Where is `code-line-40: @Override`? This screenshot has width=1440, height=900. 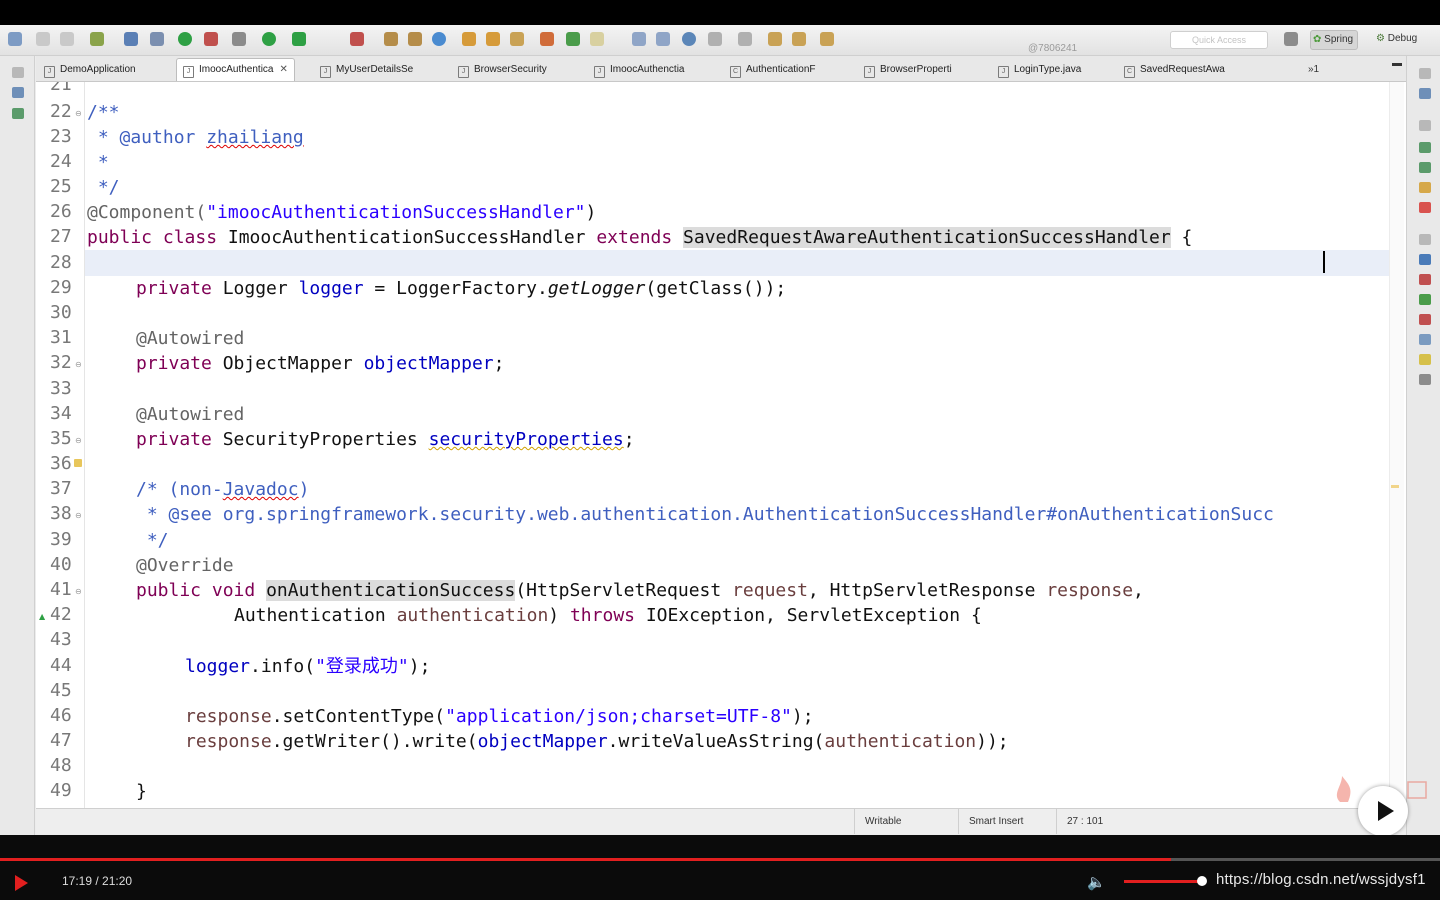
code-line-40: @Override is located at coordinates (185, 565).